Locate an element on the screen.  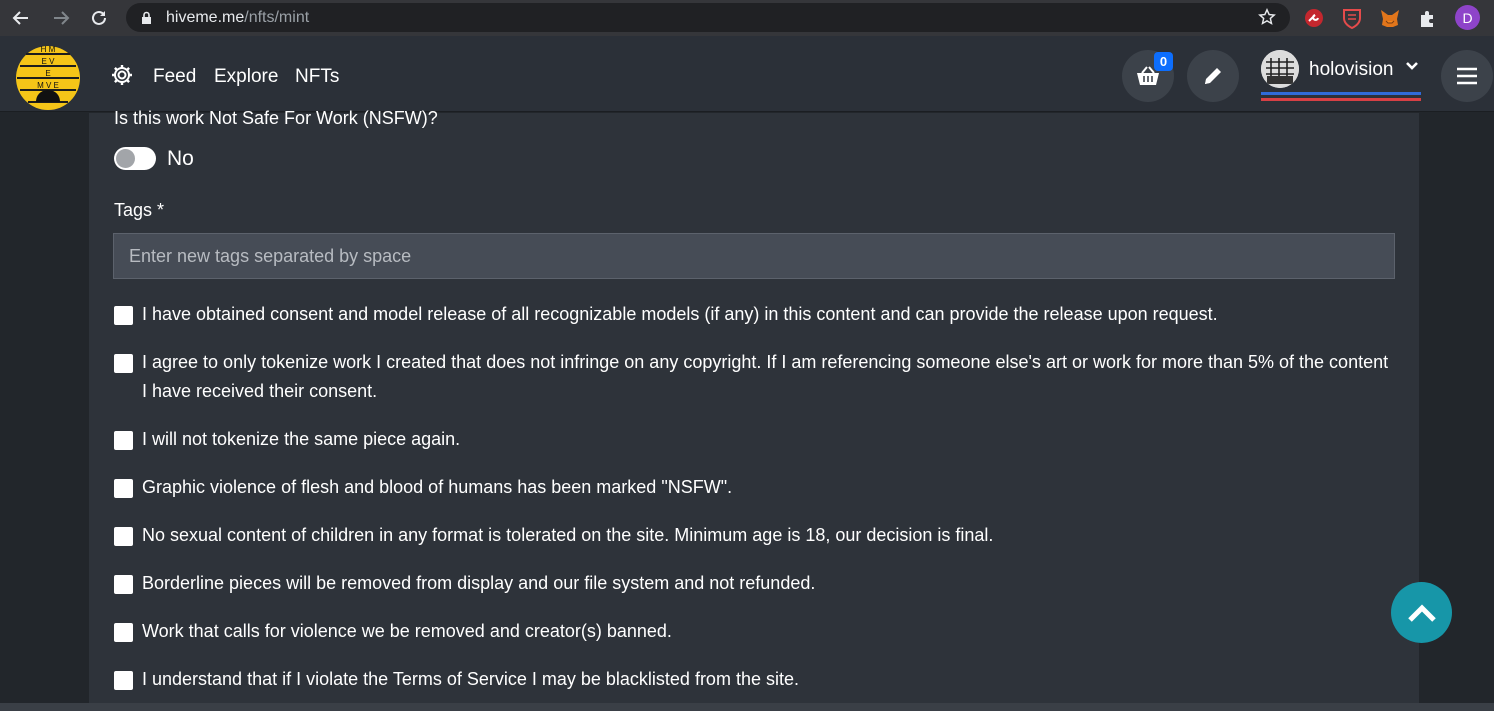
tags-label: Tags * is located at coordinates (139, 210).